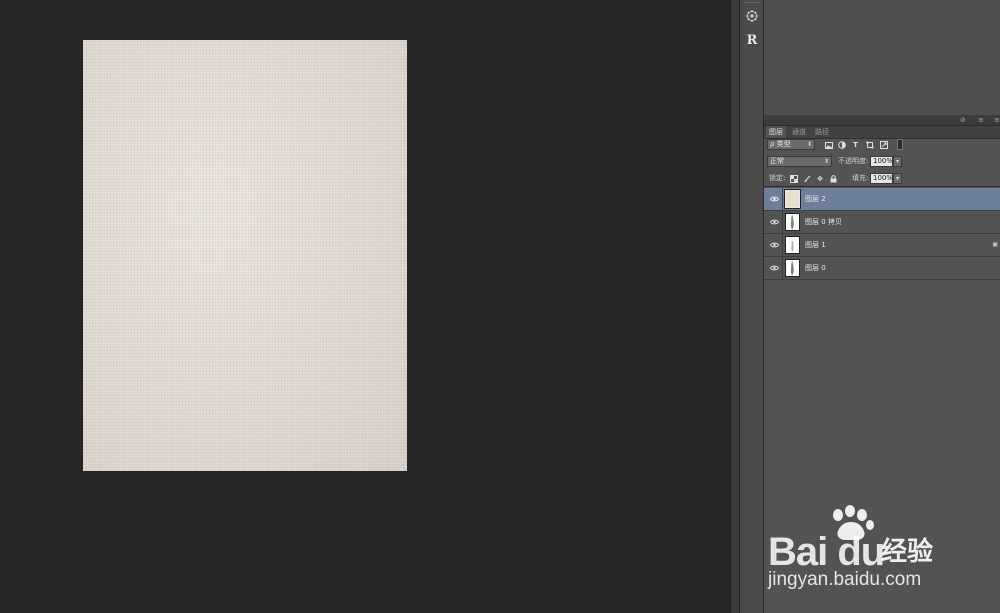 Image resolution: width=1000 pixels, height=613 pixels. Describe the element at coordinates (897, 161) in the screenshot. I see `opacity-dropdown-arrow: ▾` at that location.